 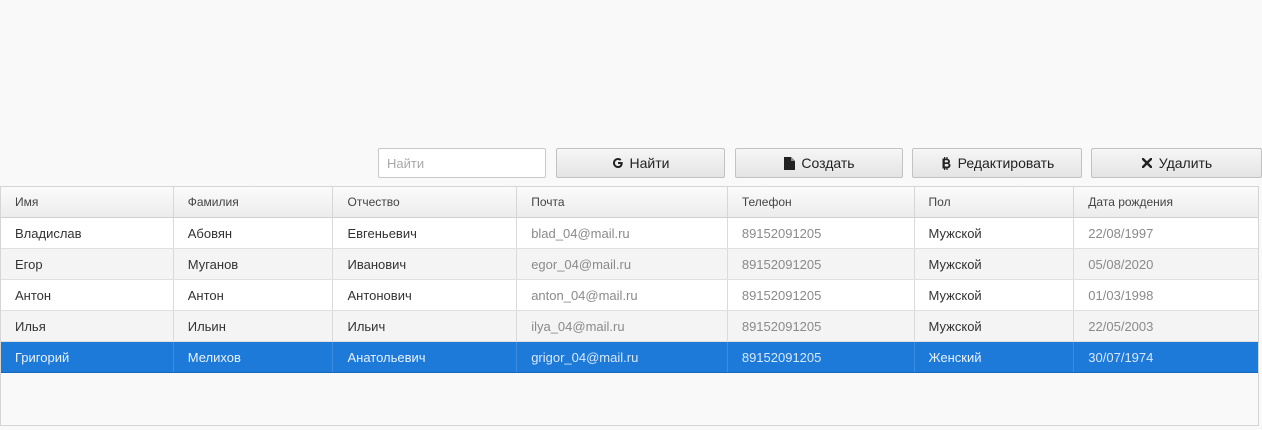 I want to click on cell-patronymic: Анатольевич, so click(x=425, y=357).